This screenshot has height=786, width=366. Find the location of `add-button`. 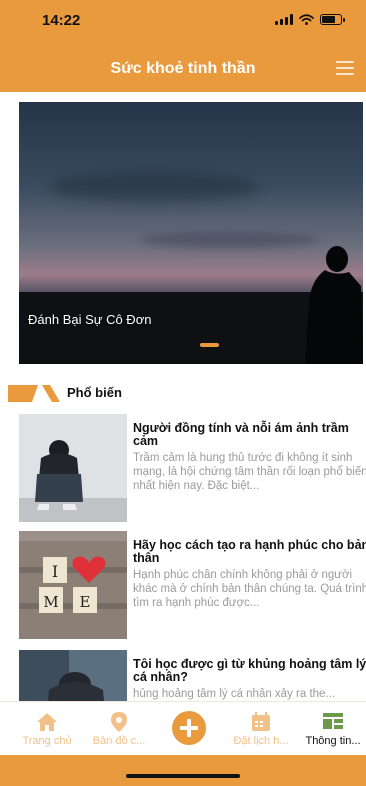

add-button is located at coordinates (189, 728).